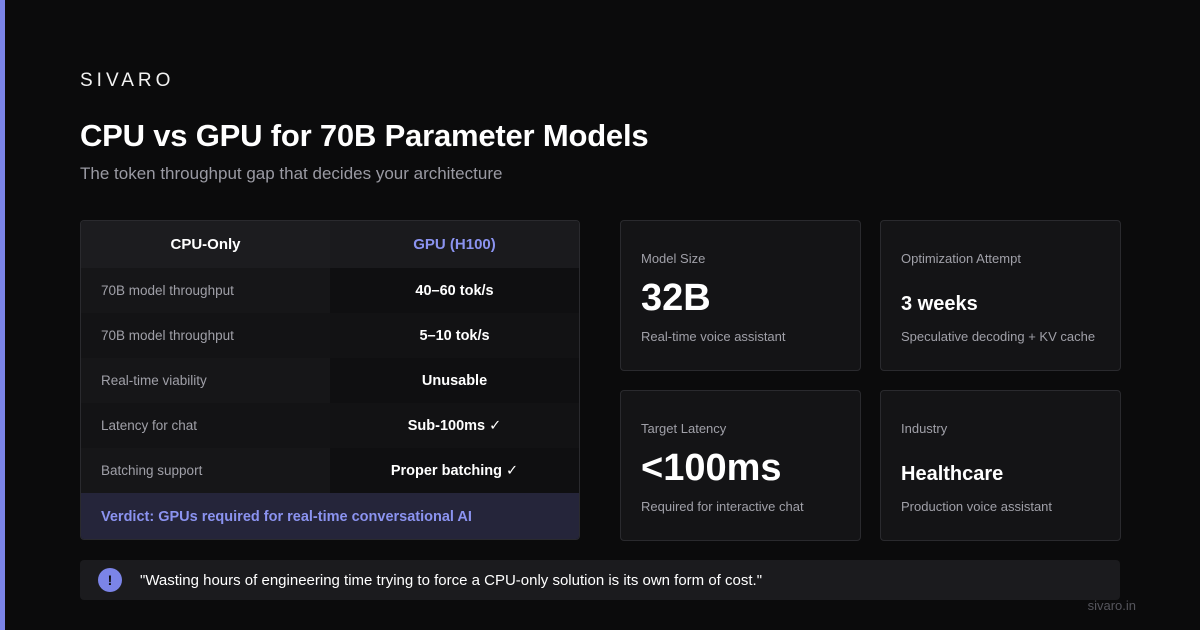 The image size is (1200, 630). What do you see at coordinates (961, 258) in the screenshot?
I see `card-label: Optimization Attempt` at bounding box center [961, 258].